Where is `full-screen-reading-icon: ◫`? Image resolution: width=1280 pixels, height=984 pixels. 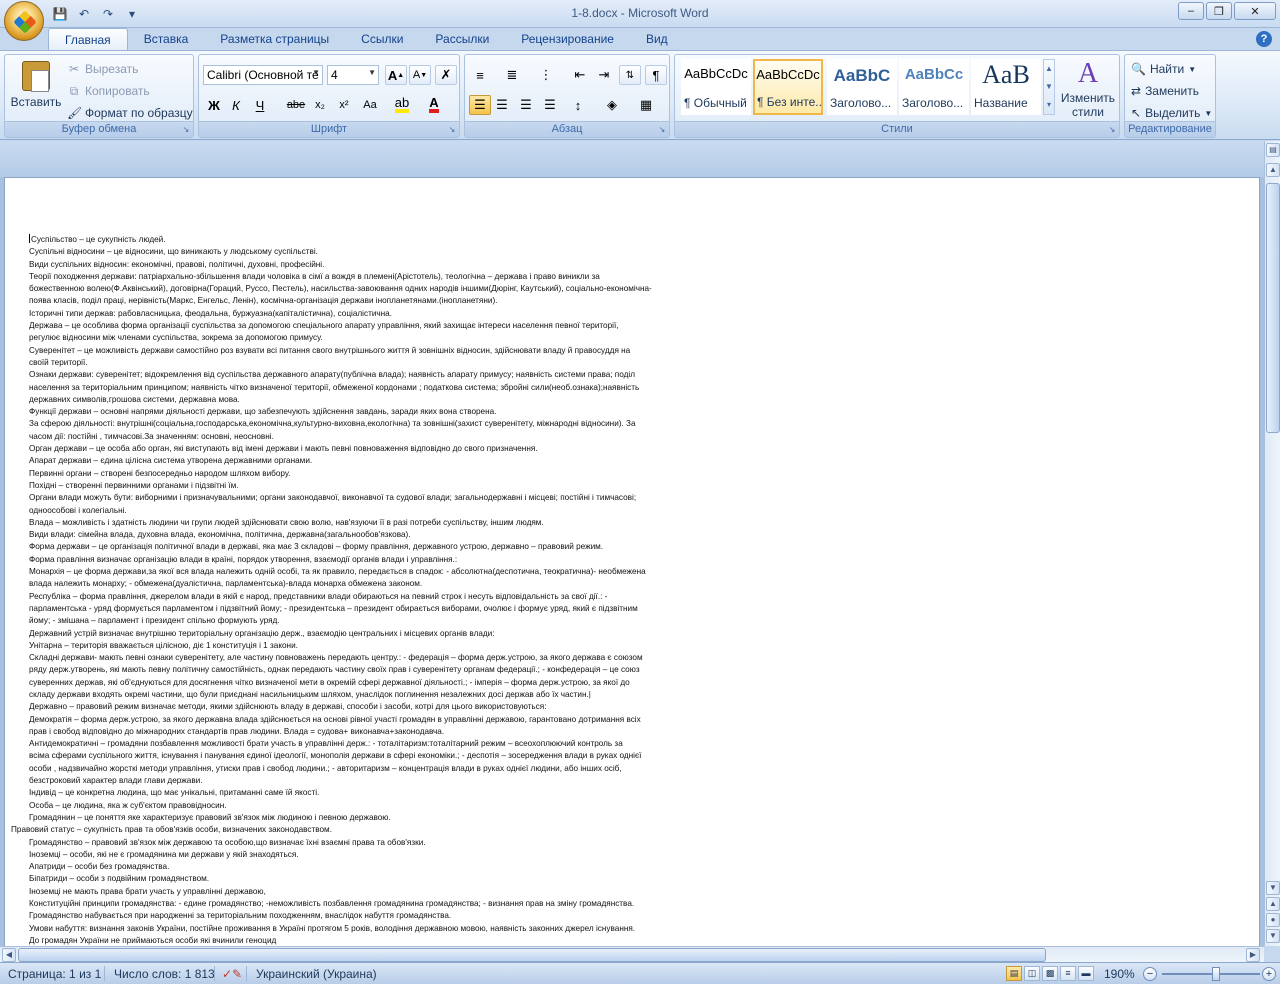 full-screen-reading-icon: ◫ is located at coordinates (1032, 973).